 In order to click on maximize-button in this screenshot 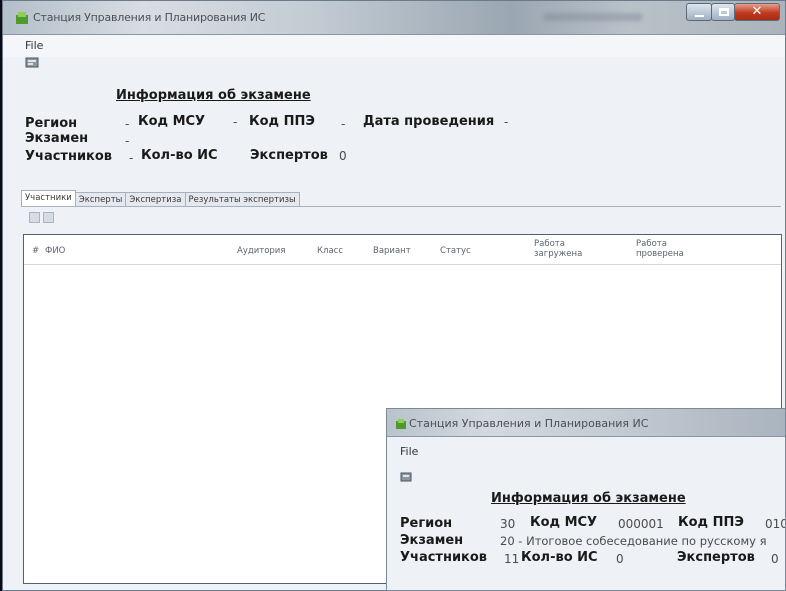, I will do `click(723, 12)`.